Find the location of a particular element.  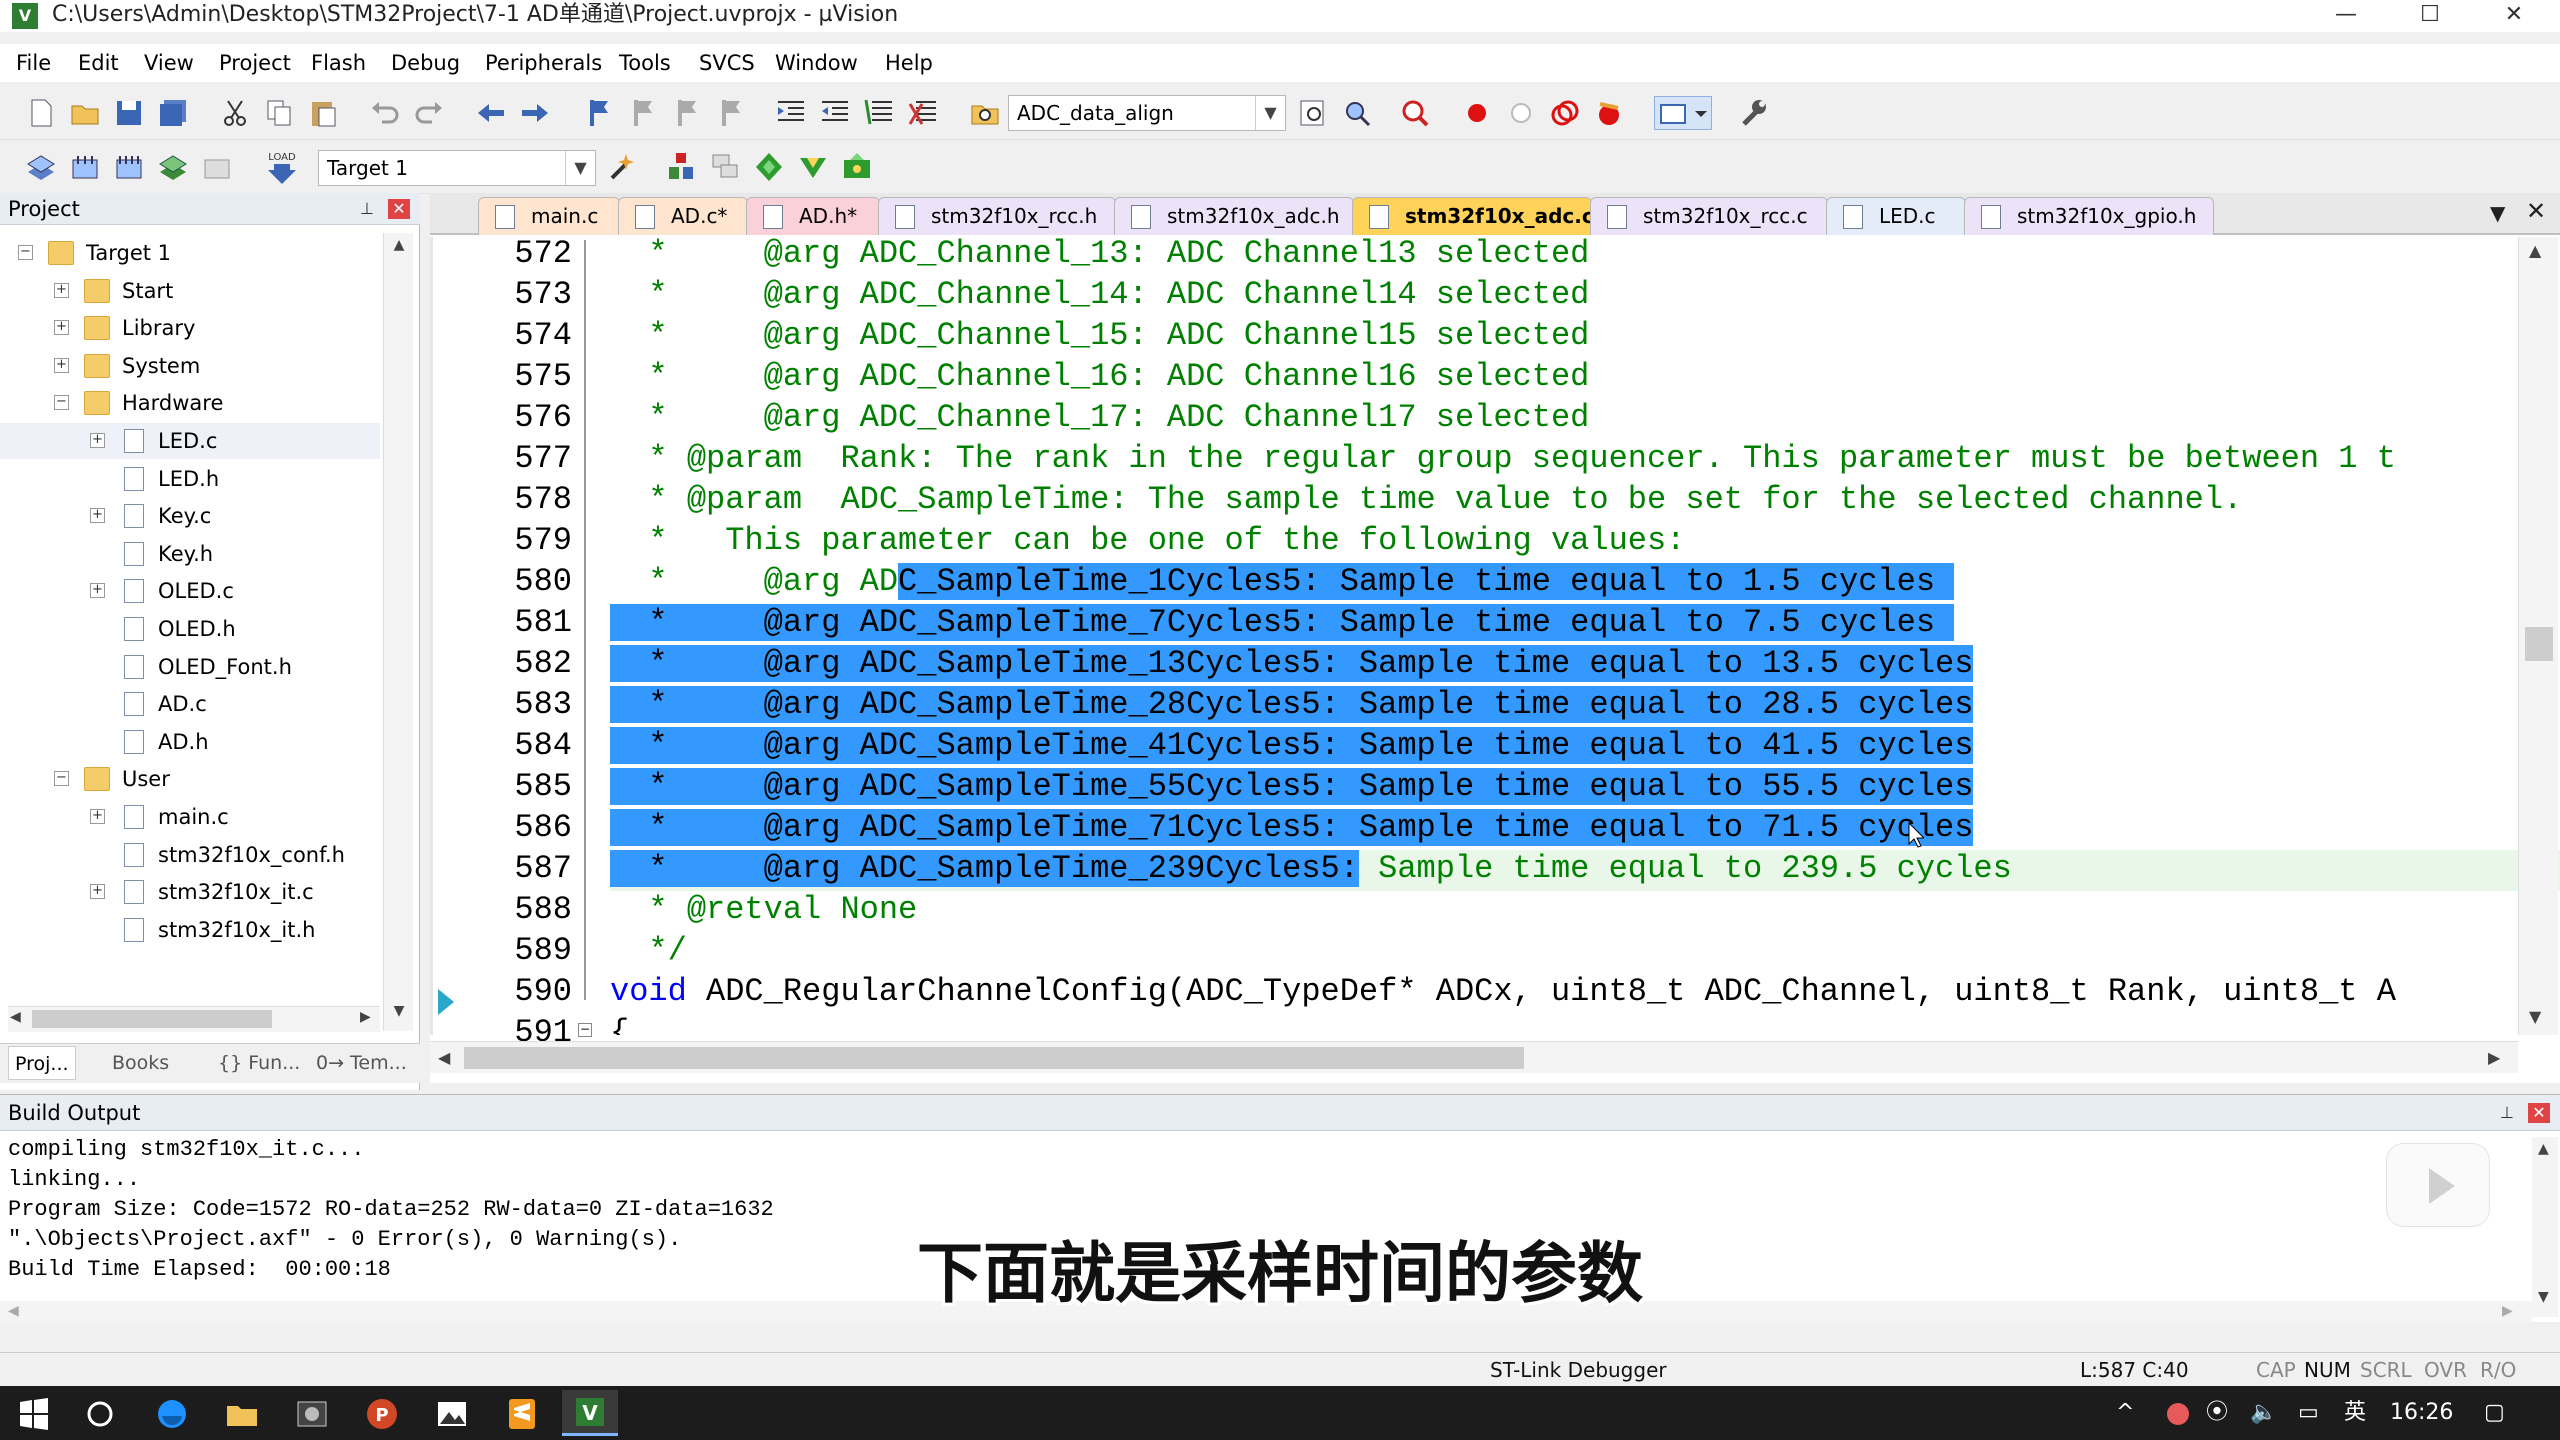

batch-build-icon is located at coordinates (173, 167).